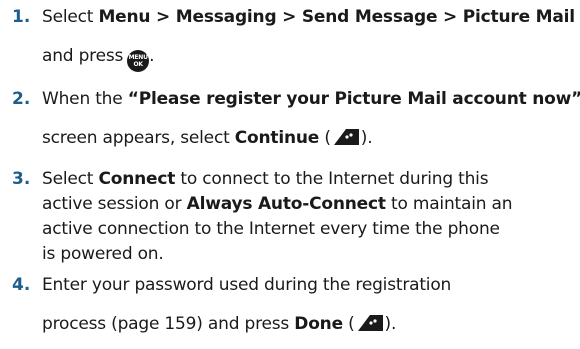  I want to click on option-label: Done, so click(318, 324).